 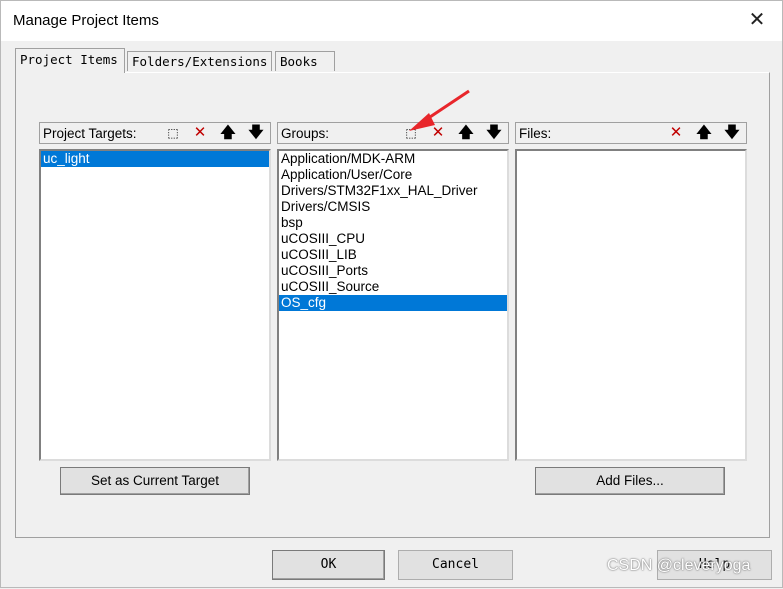 What do you see at coordinates (173, 133) in the screenshot?
I see `new-target-icon: ⬚` at bounding box center [173, 133].